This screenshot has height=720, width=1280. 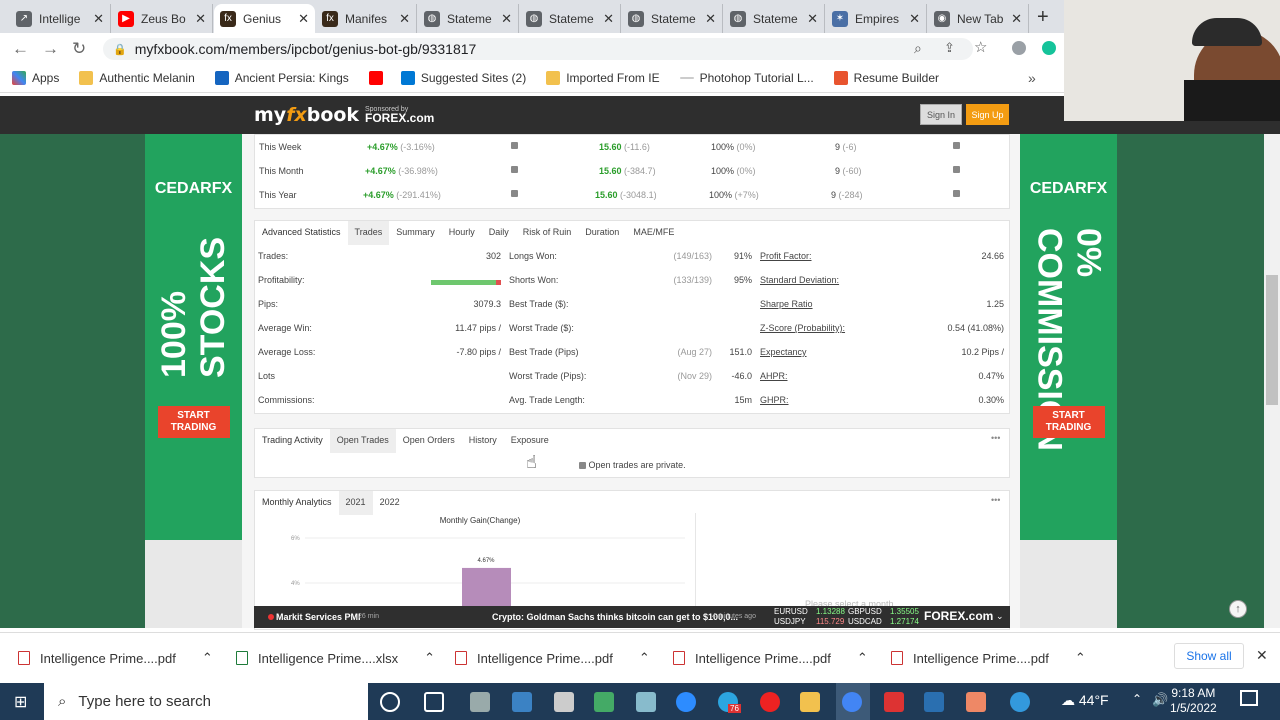 What do you see at coordinates (799, 280) in the screenshot?
I see `stat-label: Standard Deviation:` at bounding box center [799, 280].